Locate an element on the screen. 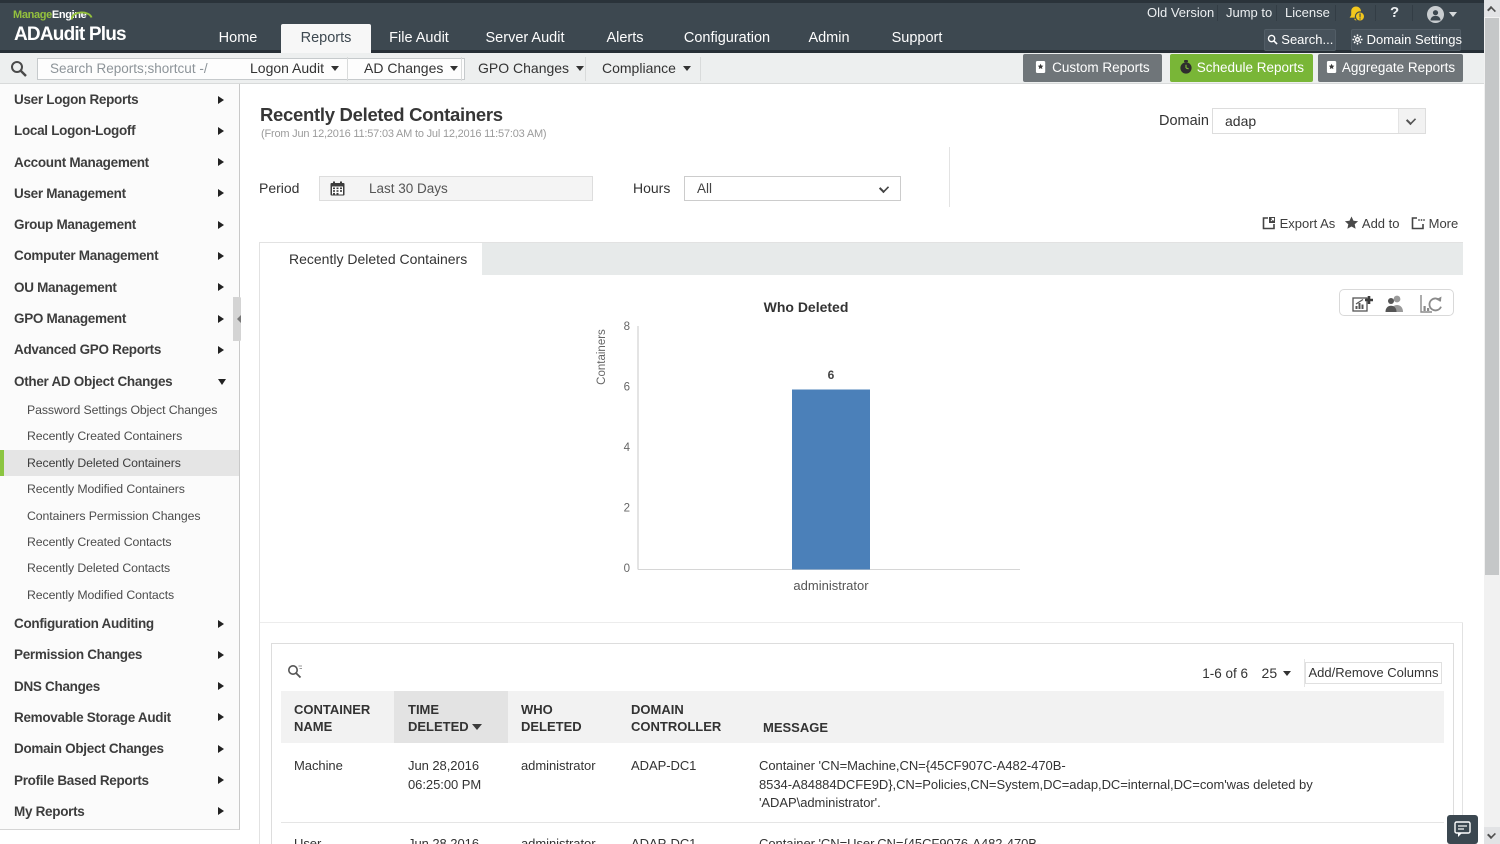  svg-text: administrator is located at coordinates (831, 585).